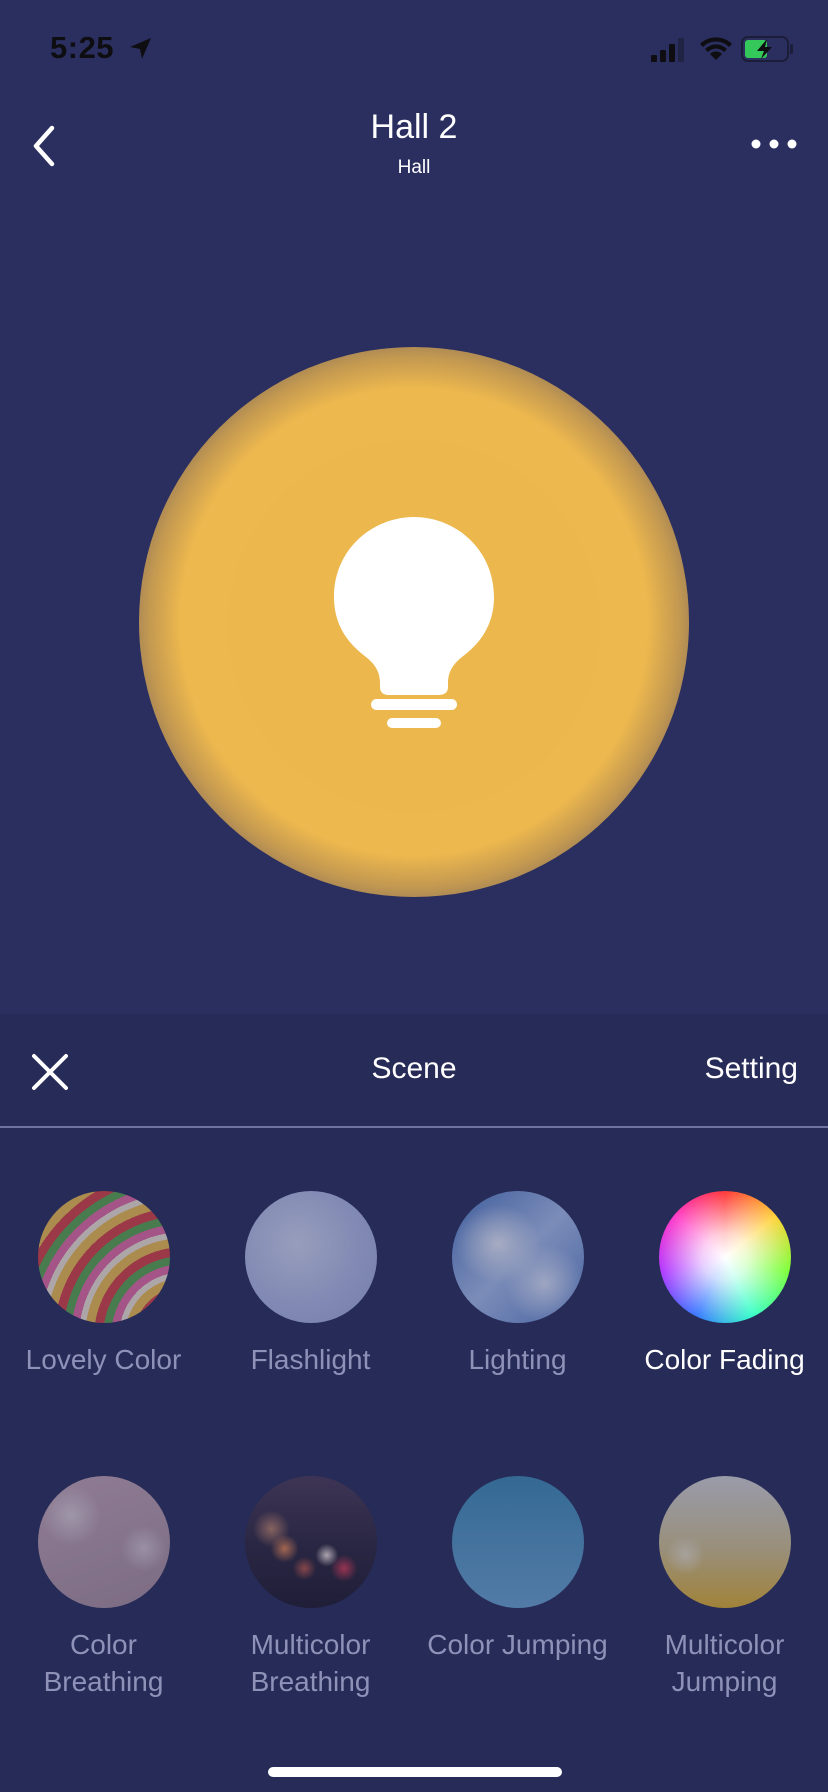 This screenshot has width=828, height=1792. I want to click on back-chevron-icon, so click(46, 146).